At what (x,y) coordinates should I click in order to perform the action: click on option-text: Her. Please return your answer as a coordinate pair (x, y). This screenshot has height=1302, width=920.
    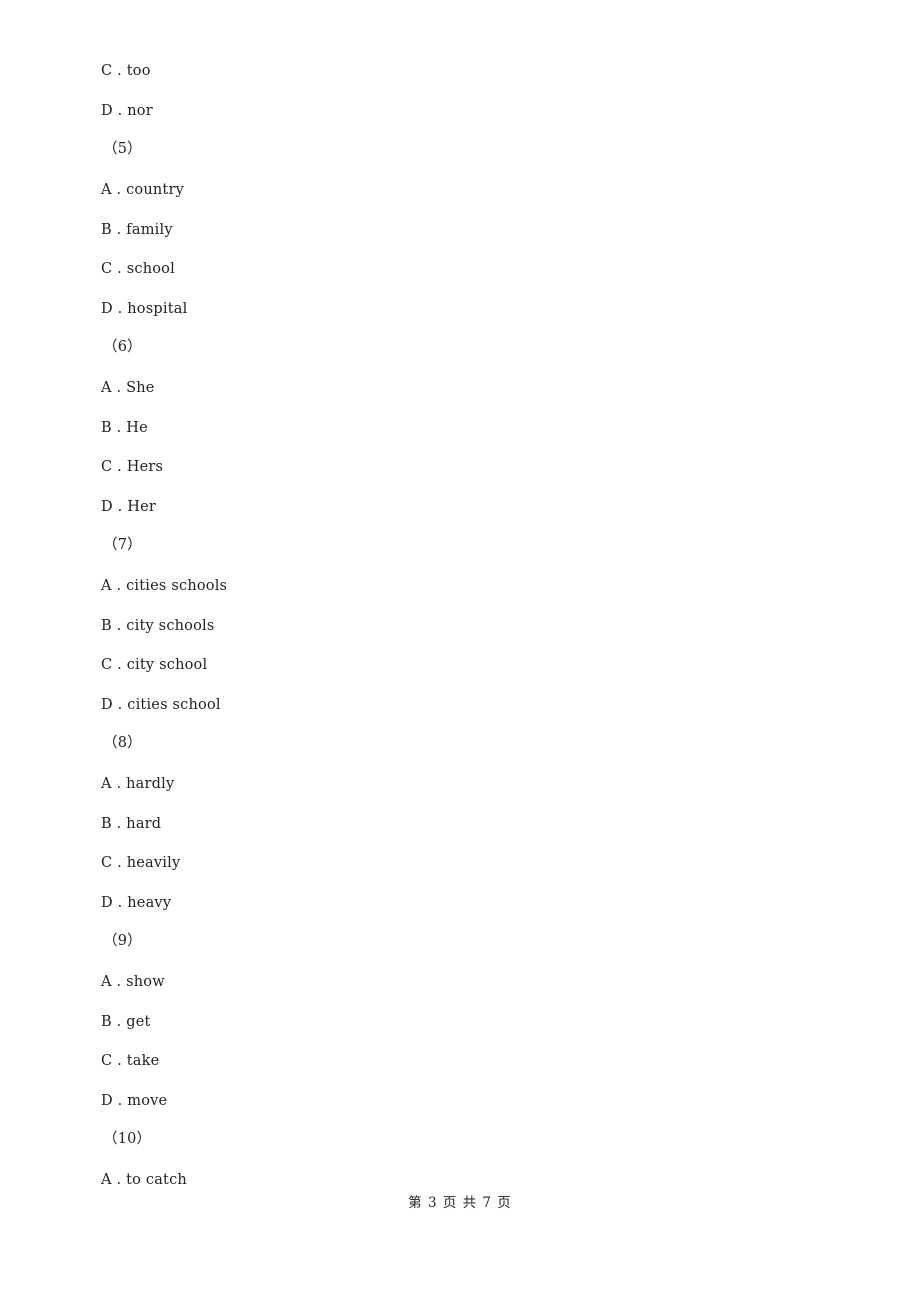
    Looking at the image, I should click on (142, 507).